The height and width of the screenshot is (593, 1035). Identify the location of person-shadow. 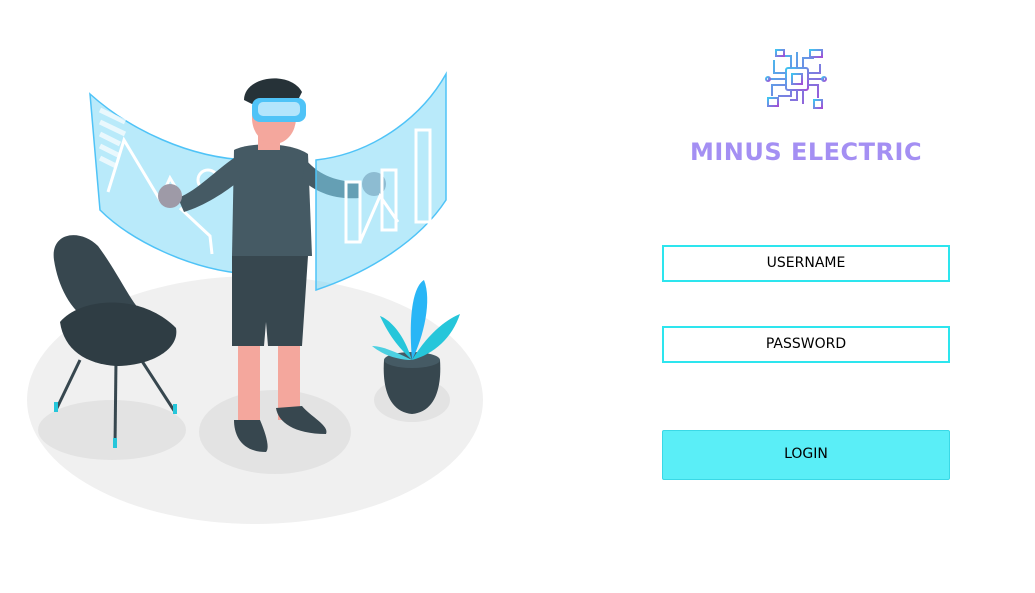
(275, 432).